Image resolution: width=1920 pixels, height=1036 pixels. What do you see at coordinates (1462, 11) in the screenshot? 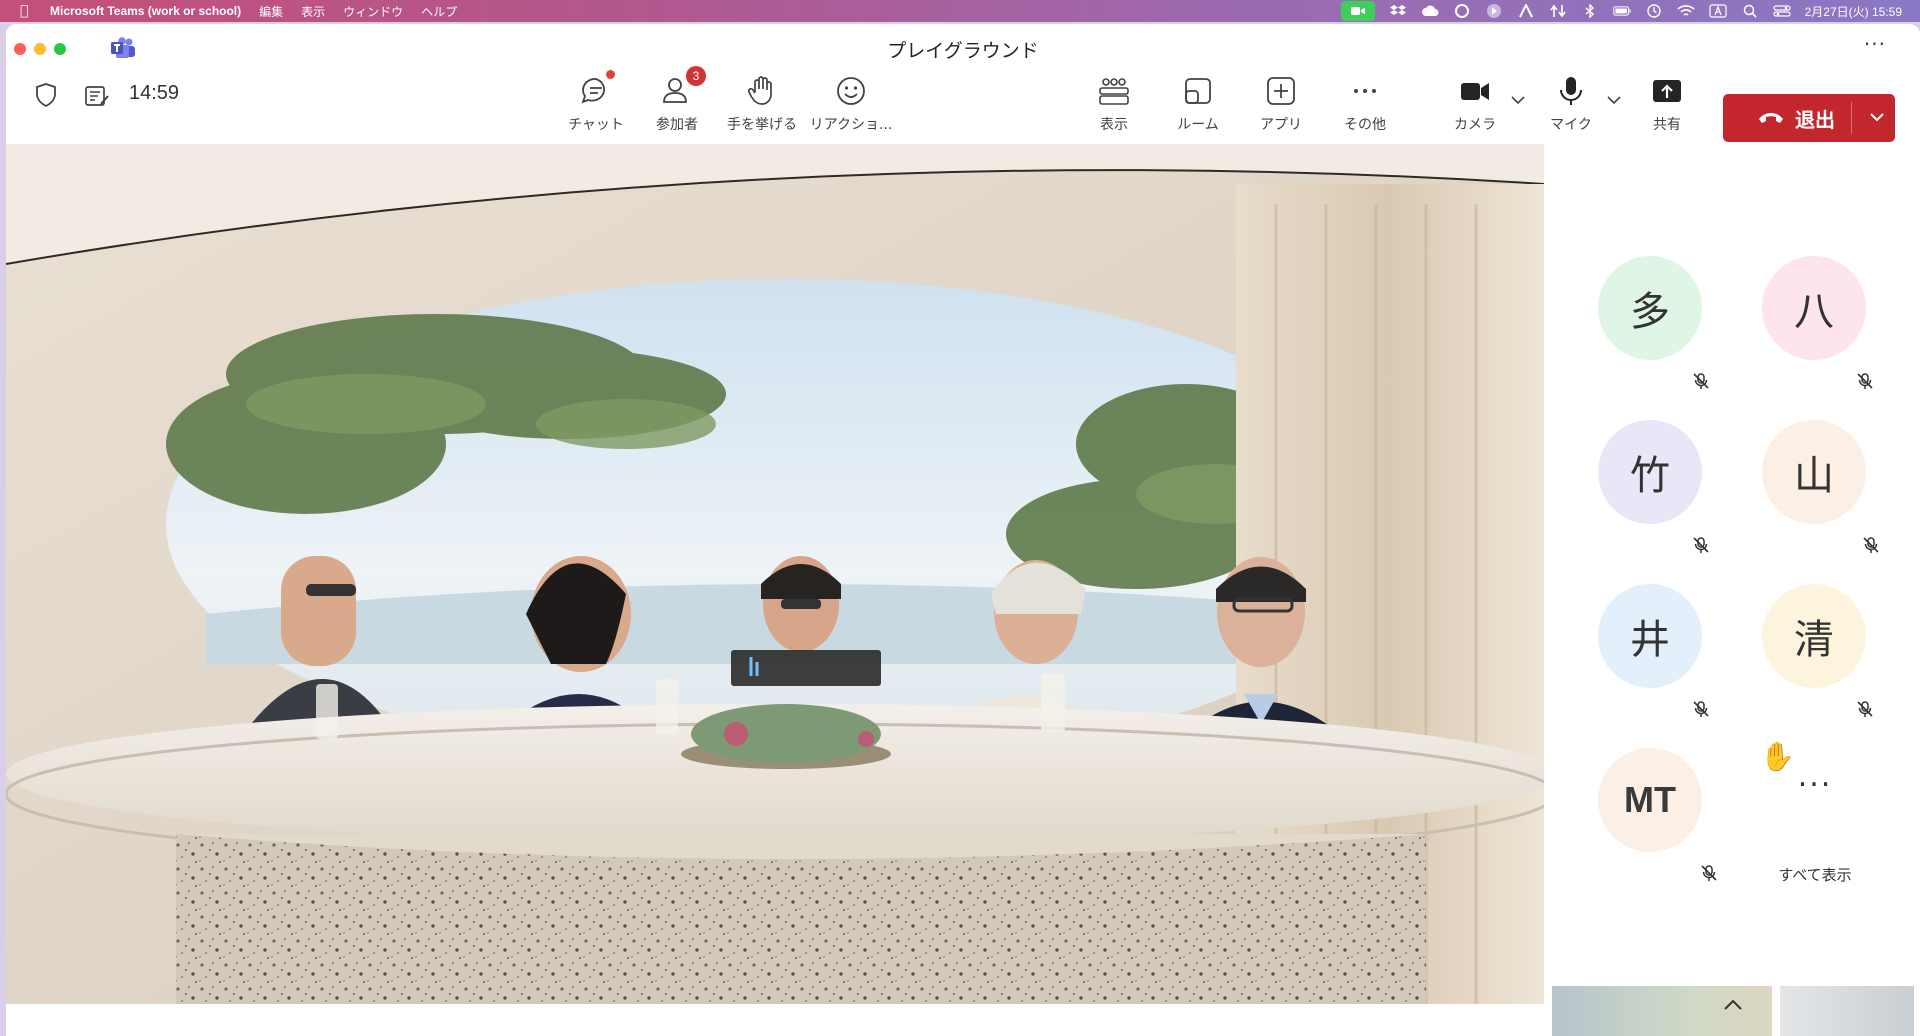
I see `creative-cloud-icon` at bounding box center [1462, 11].